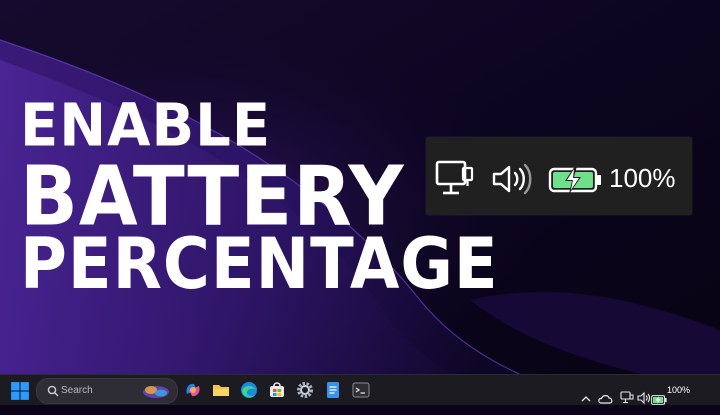 The width and height of the screenshot is (720, 415). What do you see at coordinates (193, 390) in the screenshot?
I see `copilot-icon` at bounding box center [193, 390].